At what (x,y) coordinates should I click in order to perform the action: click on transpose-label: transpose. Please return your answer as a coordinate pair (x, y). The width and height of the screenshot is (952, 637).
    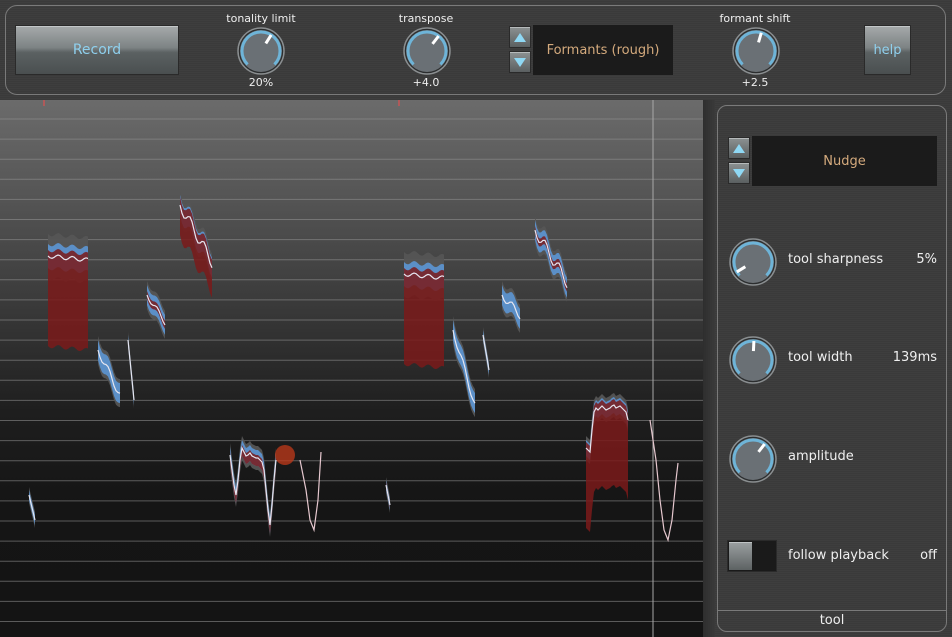
    Looking at the image, I should click on (426, 18).